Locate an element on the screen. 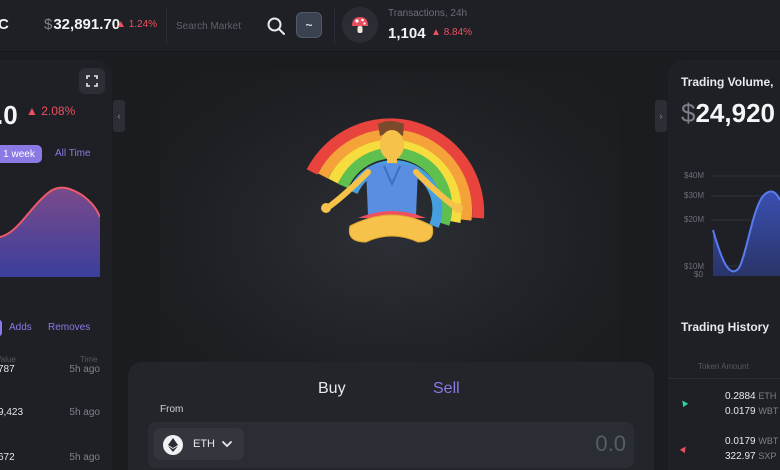 The height and width of the screenshot is (470, 780). menu-button: ~ is located at coordinates (309, 25).